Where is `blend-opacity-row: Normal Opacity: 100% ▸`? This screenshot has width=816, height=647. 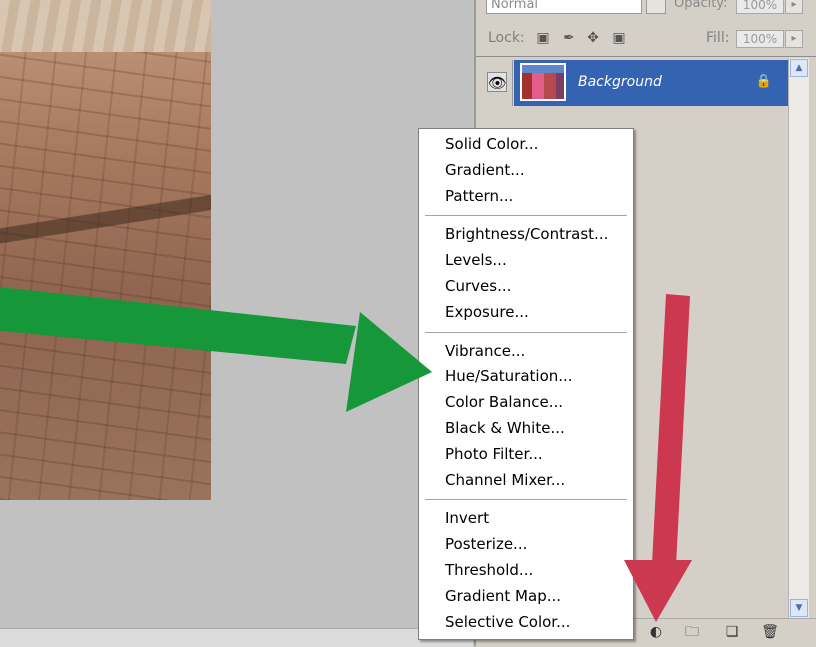
blend-opacity-row: Normal Opacity: 100% ▸ is located at coordinates (646, 10).